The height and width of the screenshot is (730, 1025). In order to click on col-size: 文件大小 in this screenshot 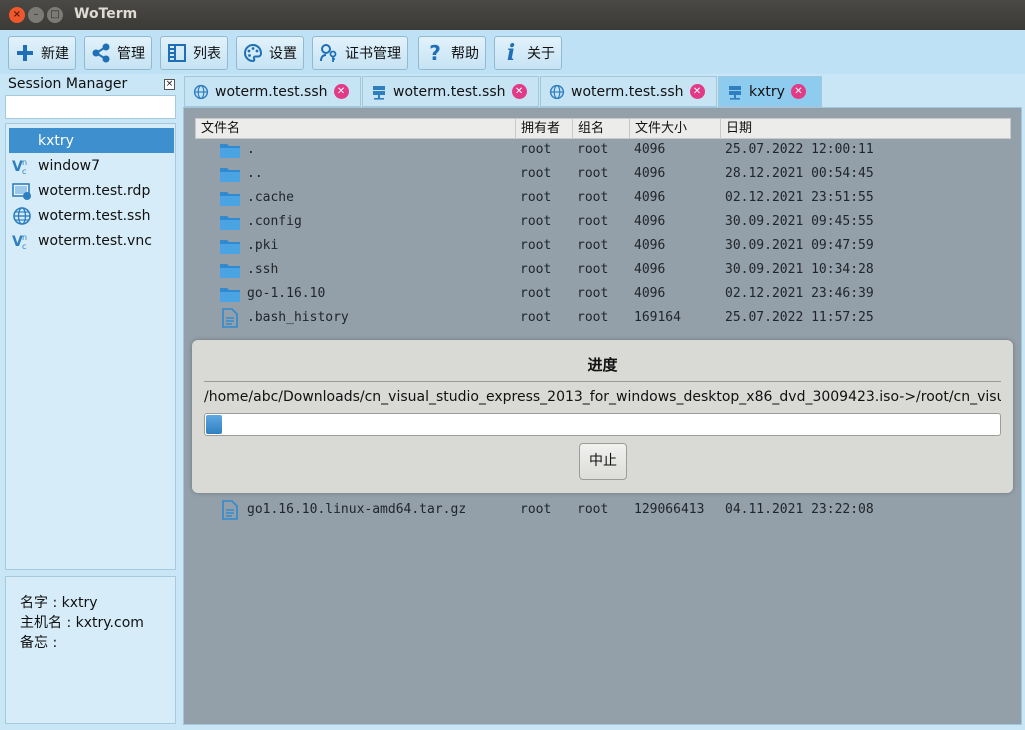, I will do `click(675, 128)`.